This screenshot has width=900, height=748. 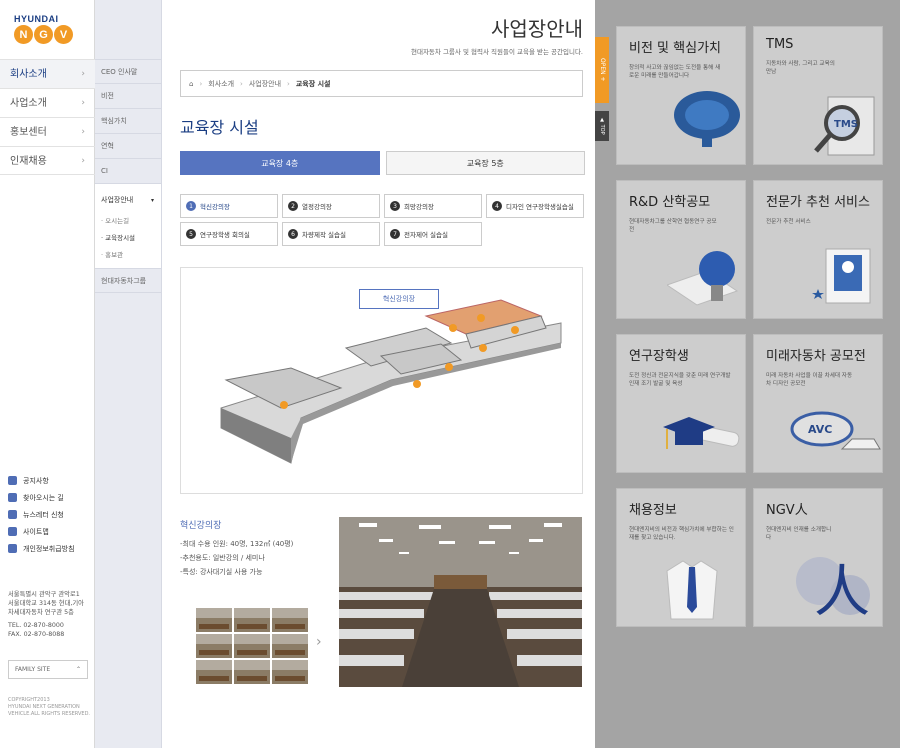 I want to click on quick-link-sitemap: 사이트맵, so click(x=50, y=531).